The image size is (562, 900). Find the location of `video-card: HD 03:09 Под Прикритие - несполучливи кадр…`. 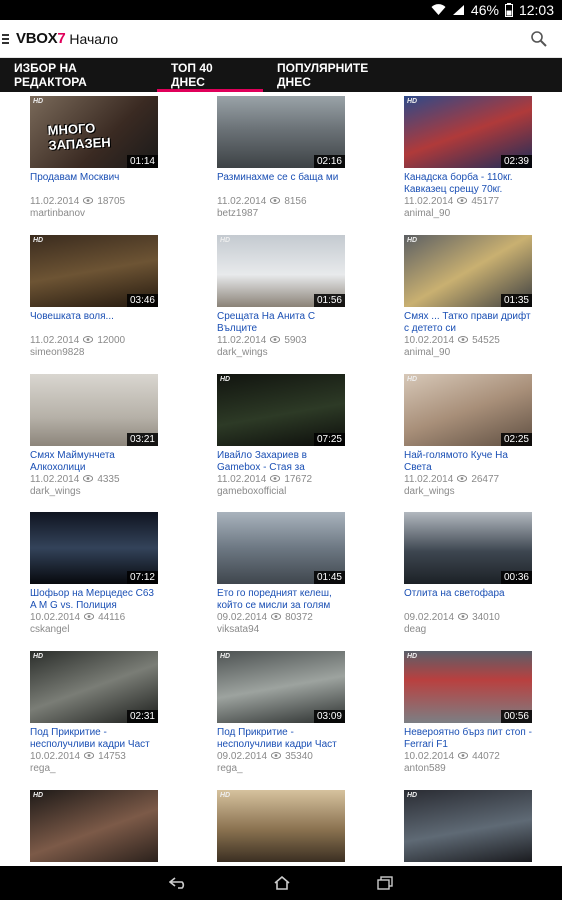

video-card: HD 03:09 Под Прикритие - несполучливи кадр… is located at coordinates (292, 713).